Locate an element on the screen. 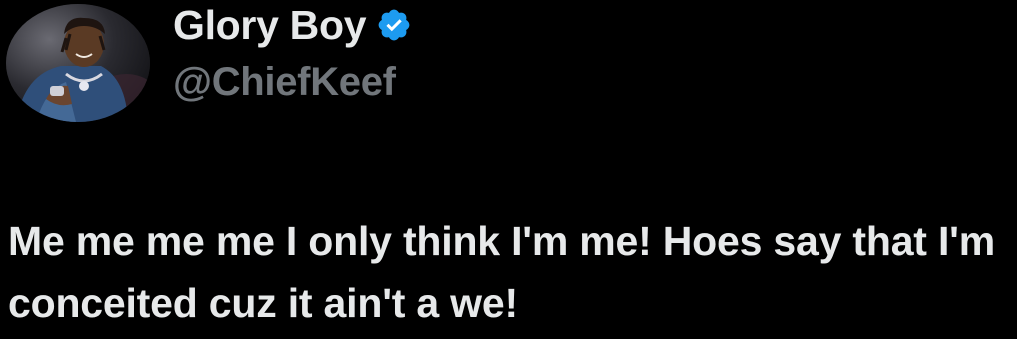  author-handle: @ChiefKeef is located at coordinates (284, 82).